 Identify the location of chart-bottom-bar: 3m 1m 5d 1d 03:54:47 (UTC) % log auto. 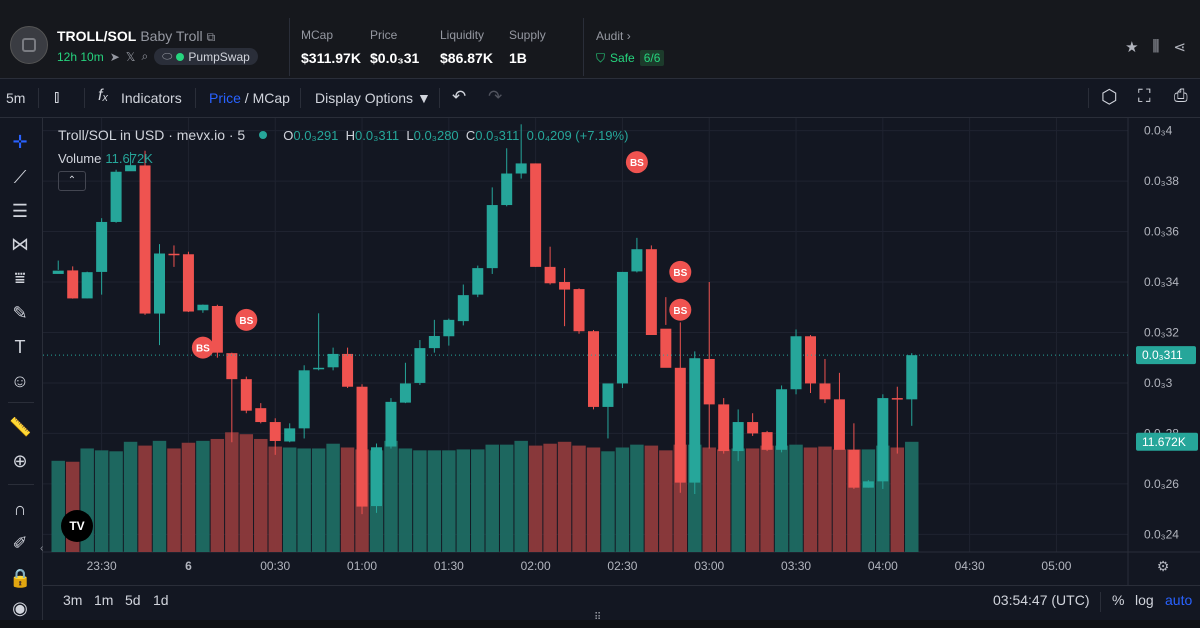
(621, 602).